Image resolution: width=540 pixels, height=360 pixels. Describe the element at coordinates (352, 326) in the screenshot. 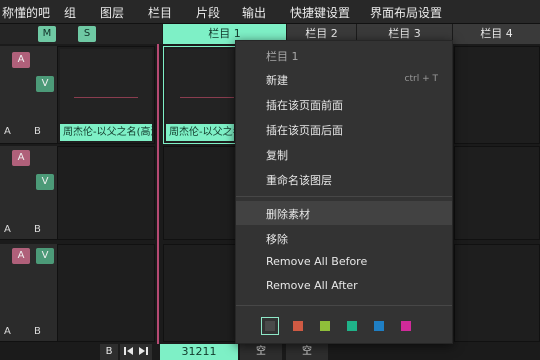

I see `color-swatch-teal` at that location.